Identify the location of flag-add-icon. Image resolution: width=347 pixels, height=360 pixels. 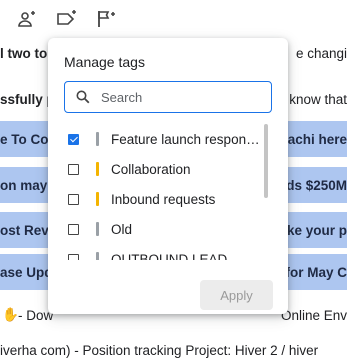
(106, 19).